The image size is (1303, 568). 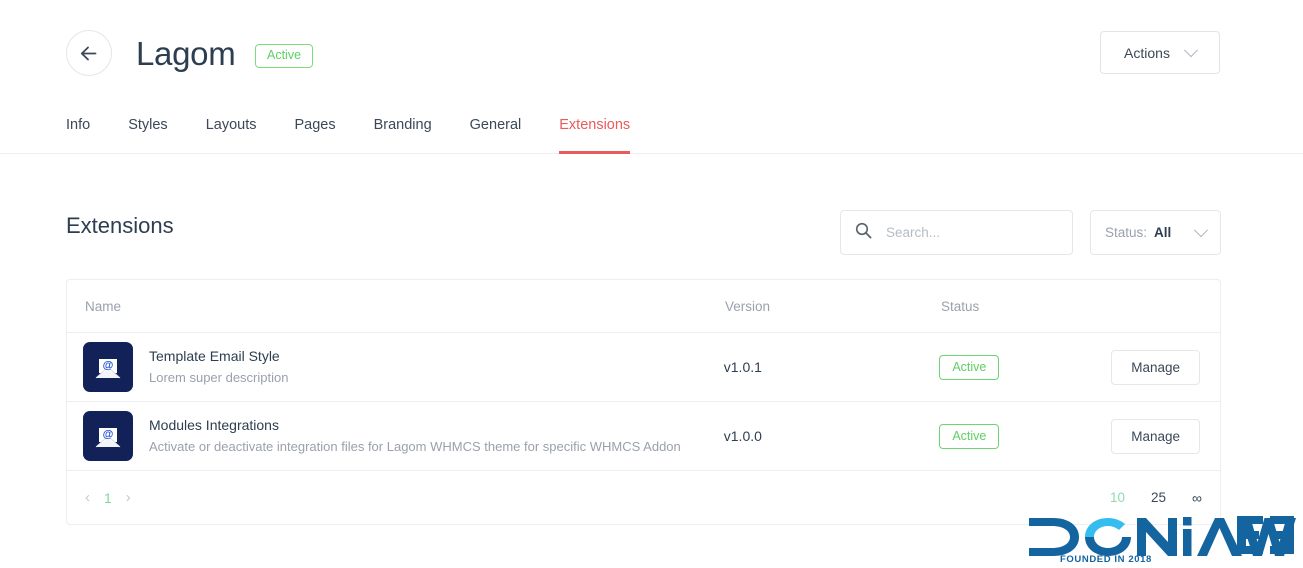 What do you see at coordinates (120, 225) in the screenshot?
I see `section-title: Extensions` at bounding box center [120, 225].